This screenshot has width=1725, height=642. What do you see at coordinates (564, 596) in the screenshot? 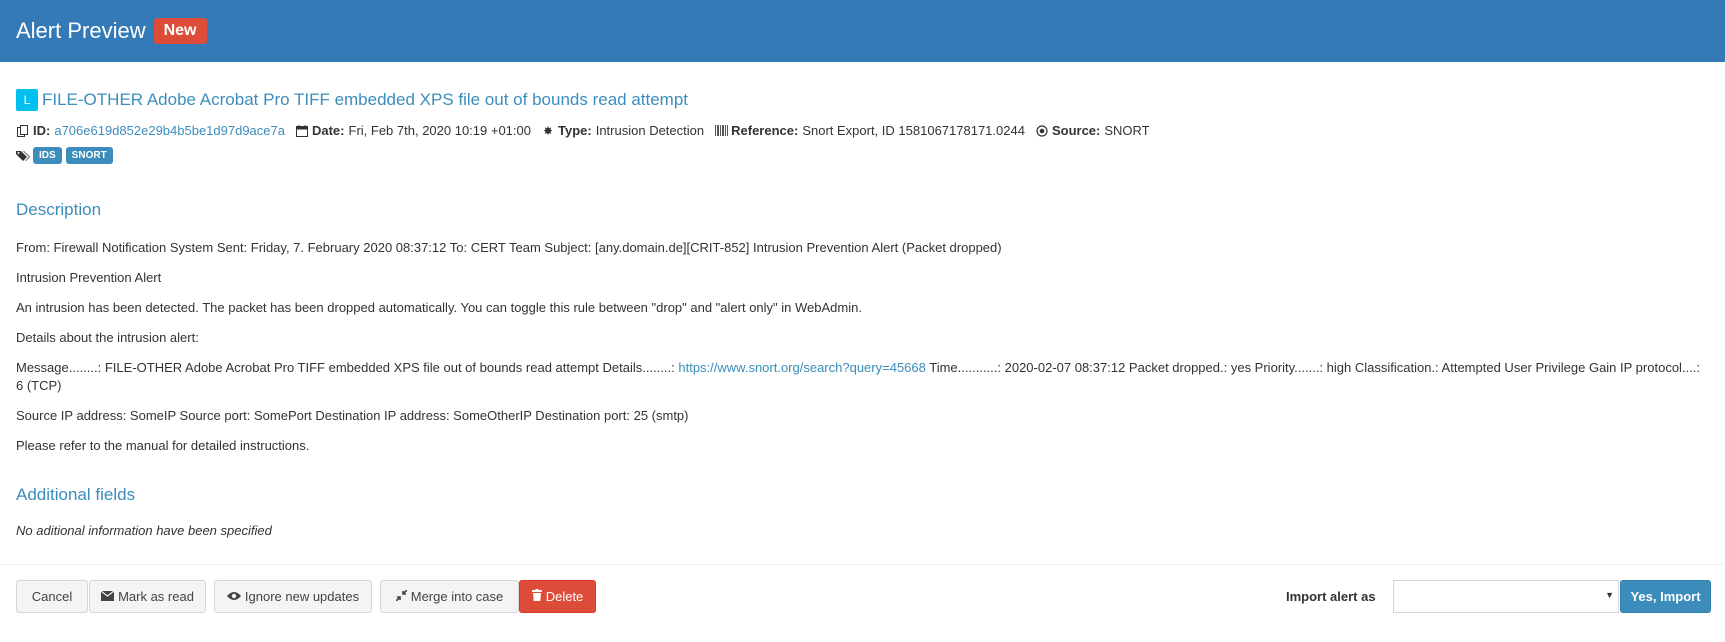
I see `delete-label: Delete` at bounding box center [564, 596].